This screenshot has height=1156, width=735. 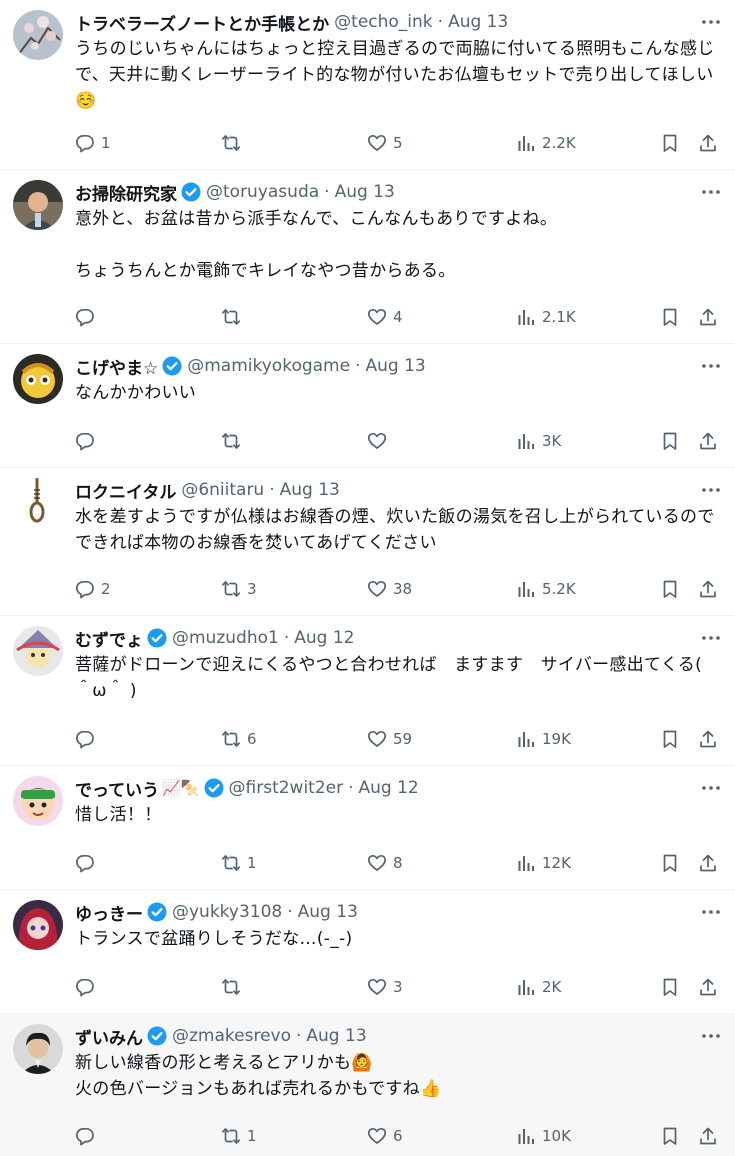 What do you see at coordinates (543, 739) in the screenshot?
I see `views-button: 19K` at bounding box center [543, 739].